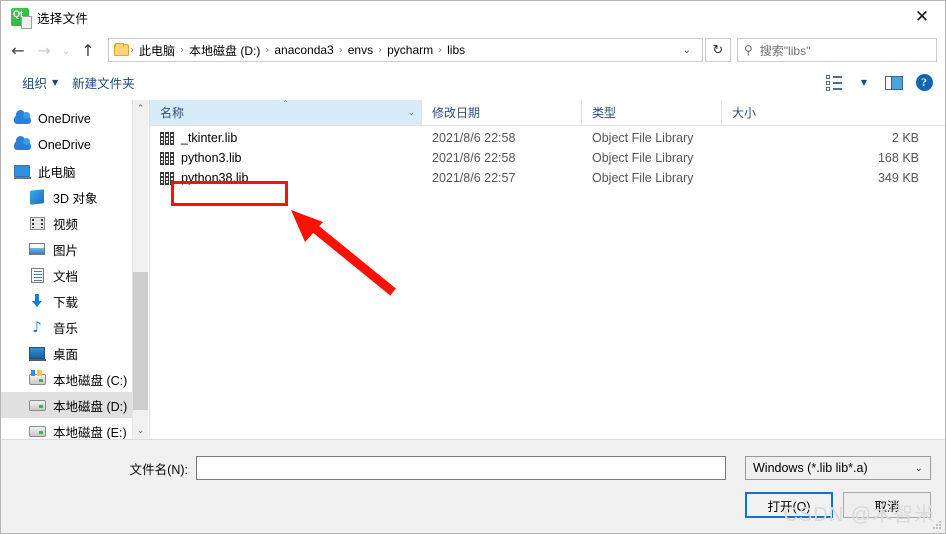 The height and width of the screenshot is (534, 946). Describe the element at coordinates (905, 138) in the screenshot. I see `file-size: 2 KB` at that location.